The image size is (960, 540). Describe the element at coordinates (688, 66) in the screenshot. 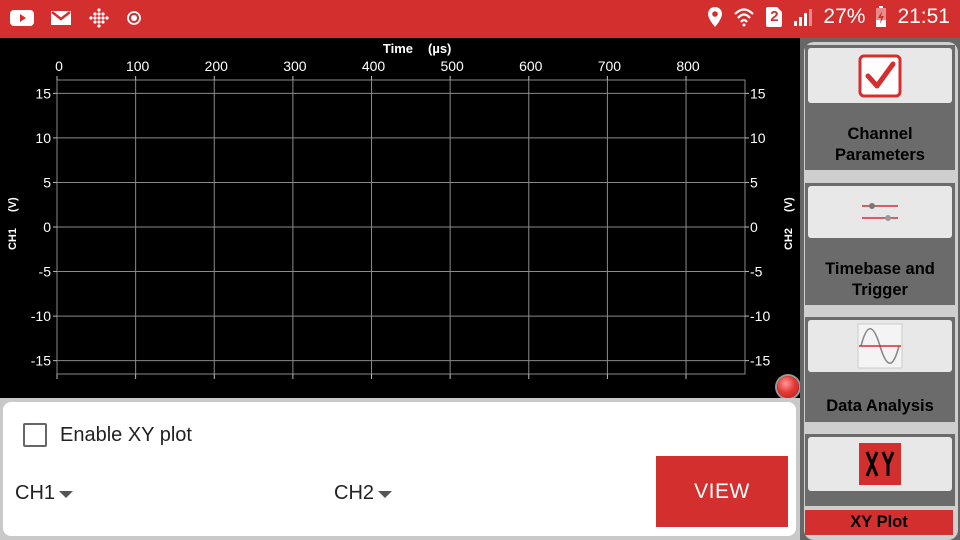

I see `x-tick-label: 800` at that location.